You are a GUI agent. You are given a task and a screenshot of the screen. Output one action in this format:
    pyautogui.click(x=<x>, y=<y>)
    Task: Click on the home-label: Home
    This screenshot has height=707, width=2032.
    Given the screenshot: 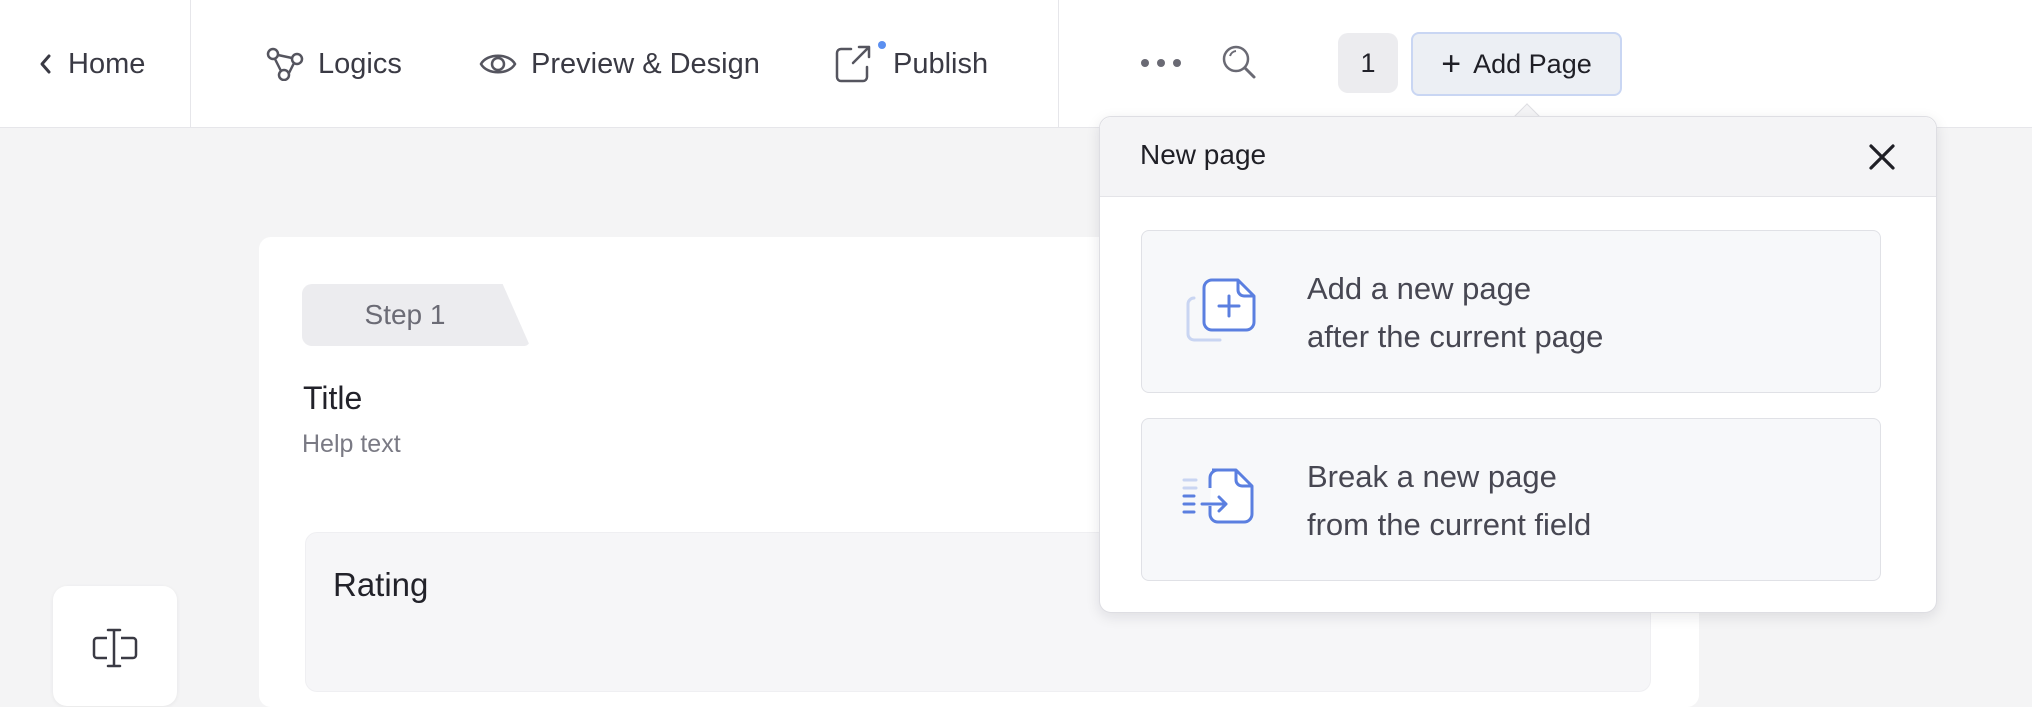 What is the action you would take?
    pyautogui.click(x=107, y=63)
    